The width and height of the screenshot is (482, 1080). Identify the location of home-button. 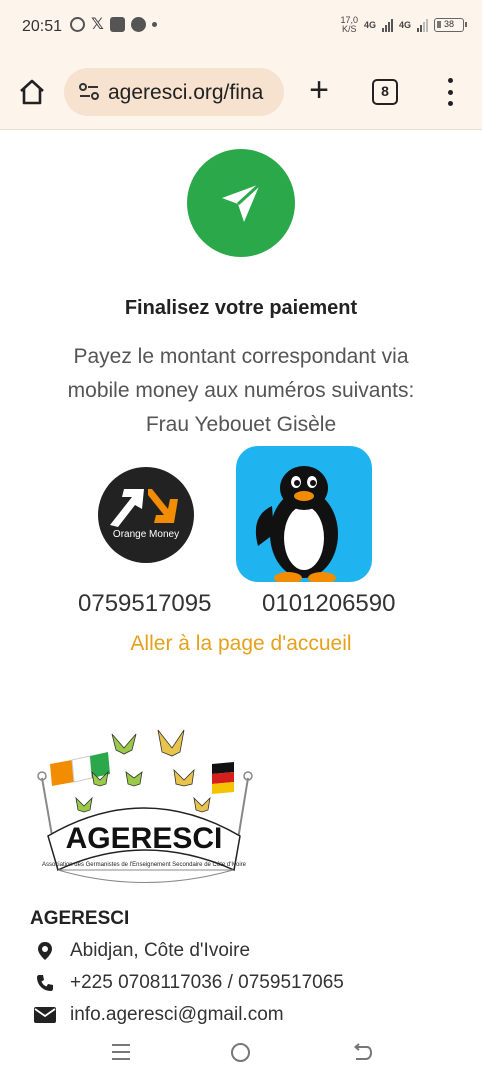
(32, 92).